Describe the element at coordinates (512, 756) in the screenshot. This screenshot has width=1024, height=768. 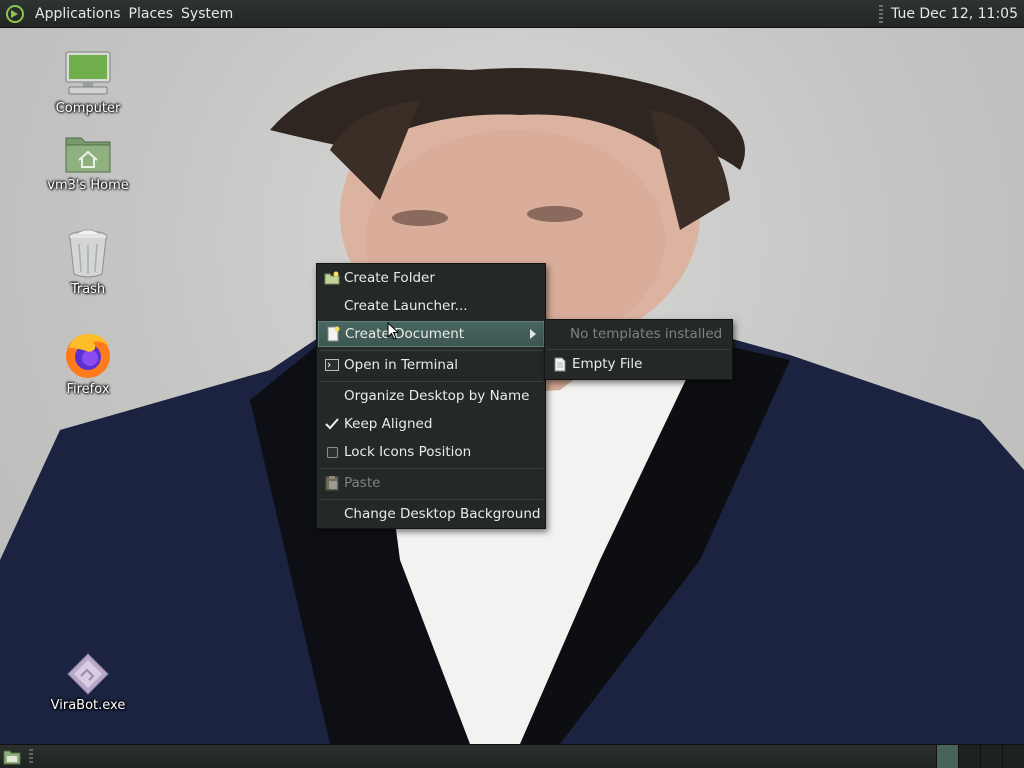
I see `bottom-panel` at that location.